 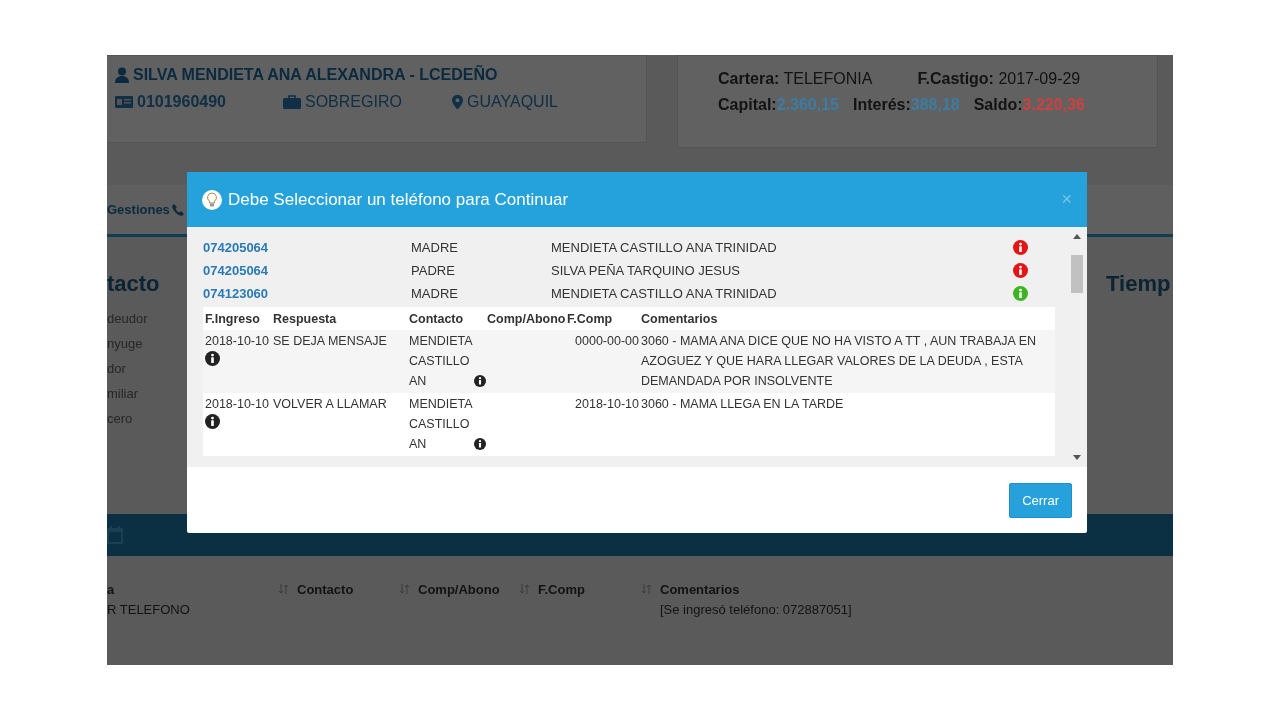 What do you see at coordinates (305, 318) in the screenshot?
I see `column-header: Respuesta` at bounding box center [305, 318].